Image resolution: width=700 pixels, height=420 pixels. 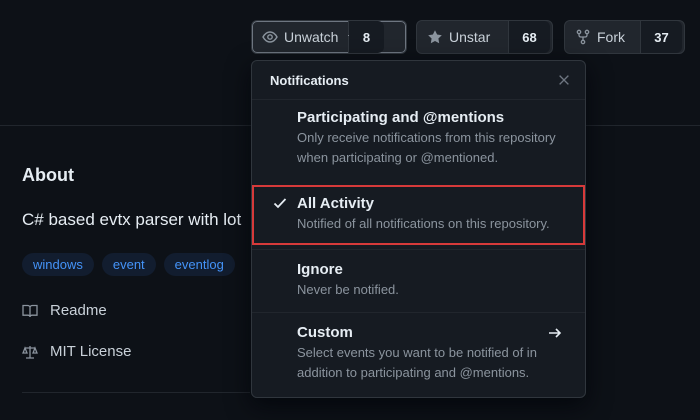 What do you see at coordinates (136, 392) in the screenshot?
I see `sidebar-divider` at bounding box center [136, 392].